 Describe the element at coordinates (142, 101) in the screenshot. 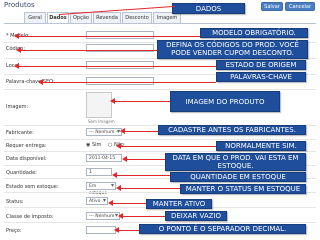

I see `arrow-imagem` at that location.